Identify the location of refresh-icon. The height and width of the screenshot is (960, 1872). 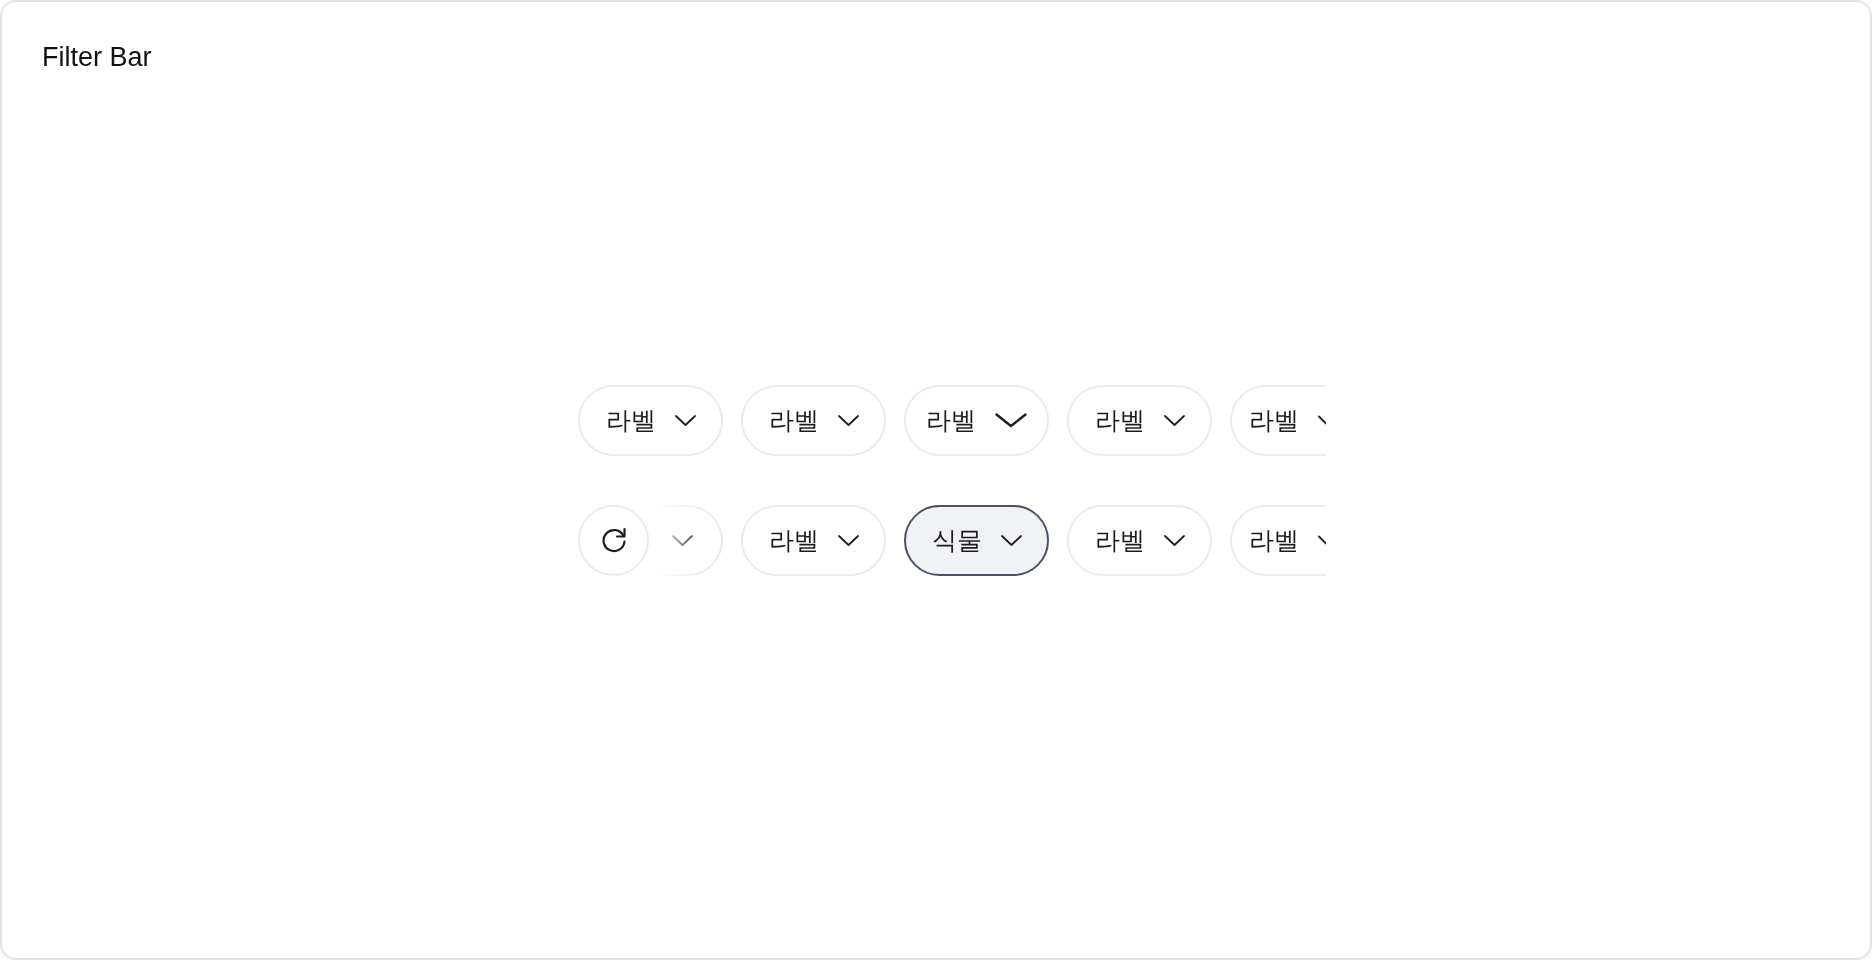
(613, 540).